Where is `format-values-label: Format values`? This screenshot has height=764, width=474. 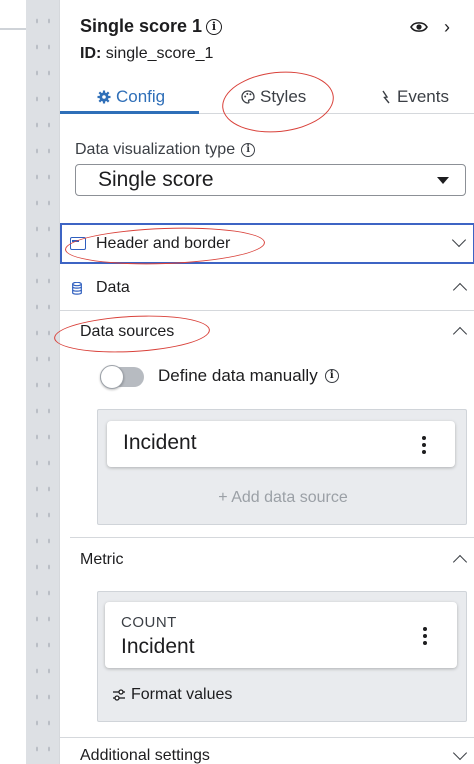 format-values-label: Format values is located at coordinates (182, 694).